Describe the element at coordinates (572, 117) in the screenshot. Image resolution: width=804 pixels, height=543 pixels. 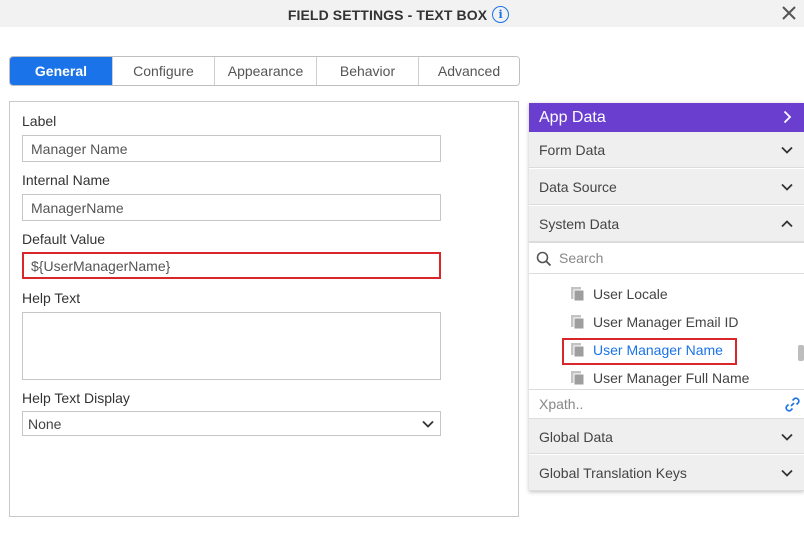
I see `app-data-title: App Data` at that location.